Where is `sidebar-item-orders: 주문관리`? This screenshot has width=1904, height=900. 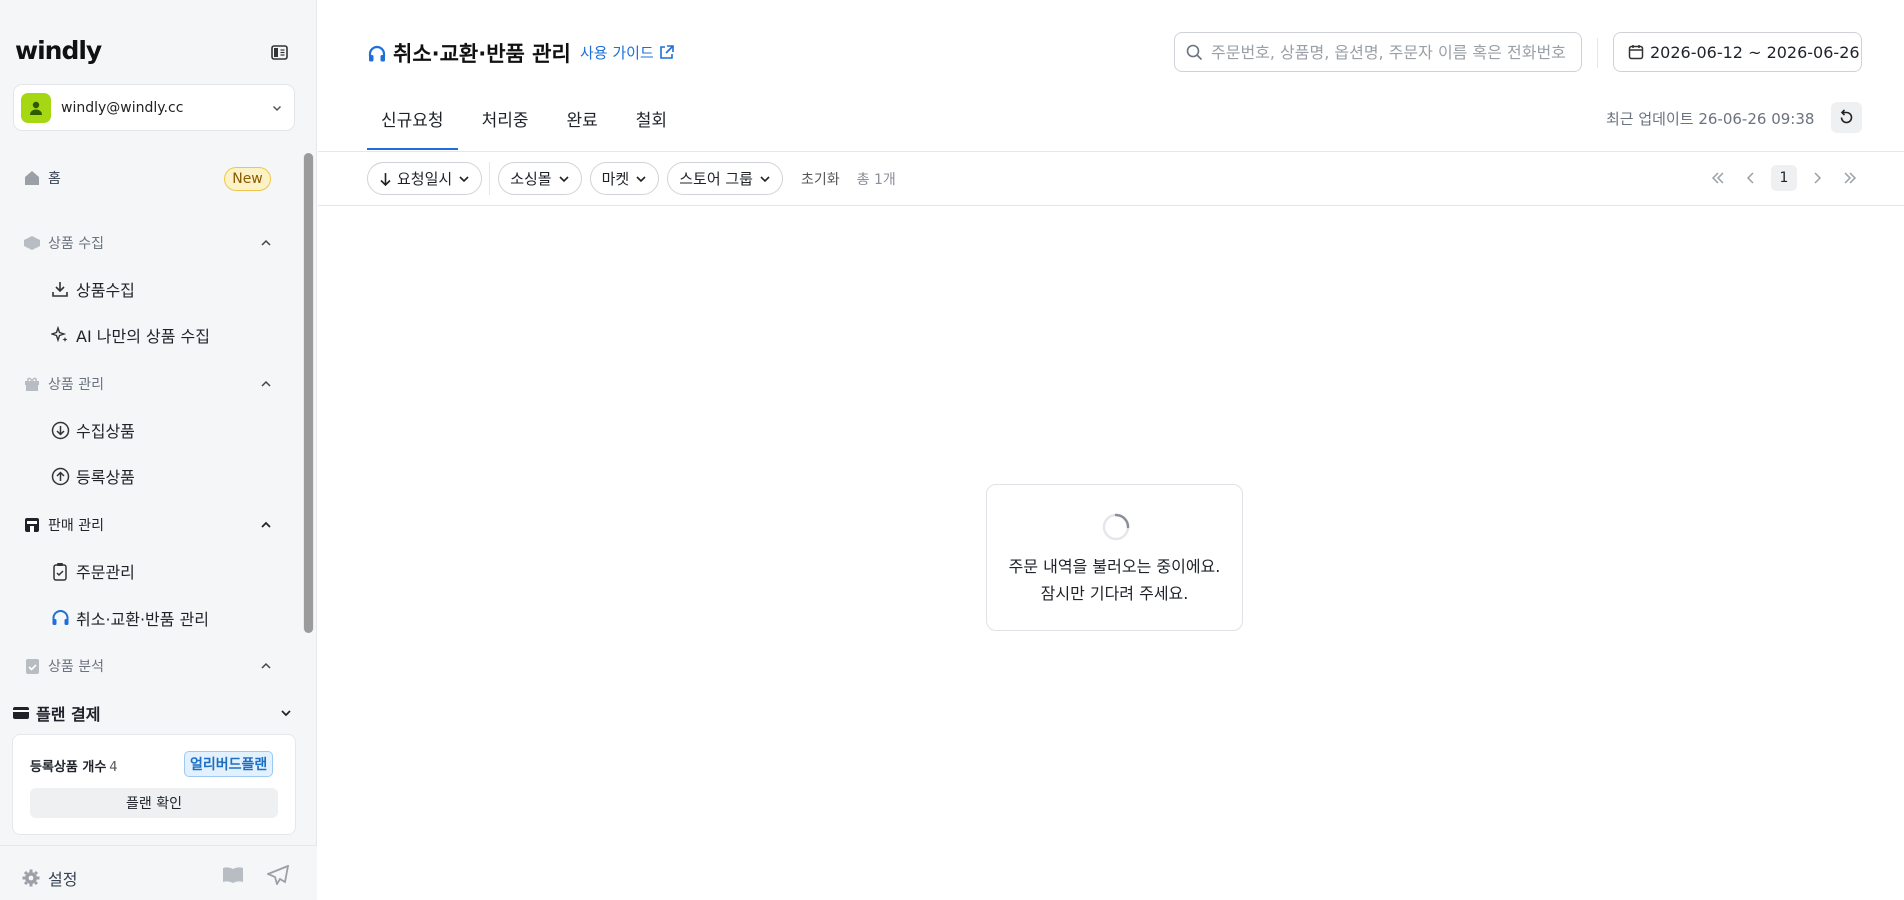 sidebar-item-orders: 주문관리 is located at coordinates (92, 571).